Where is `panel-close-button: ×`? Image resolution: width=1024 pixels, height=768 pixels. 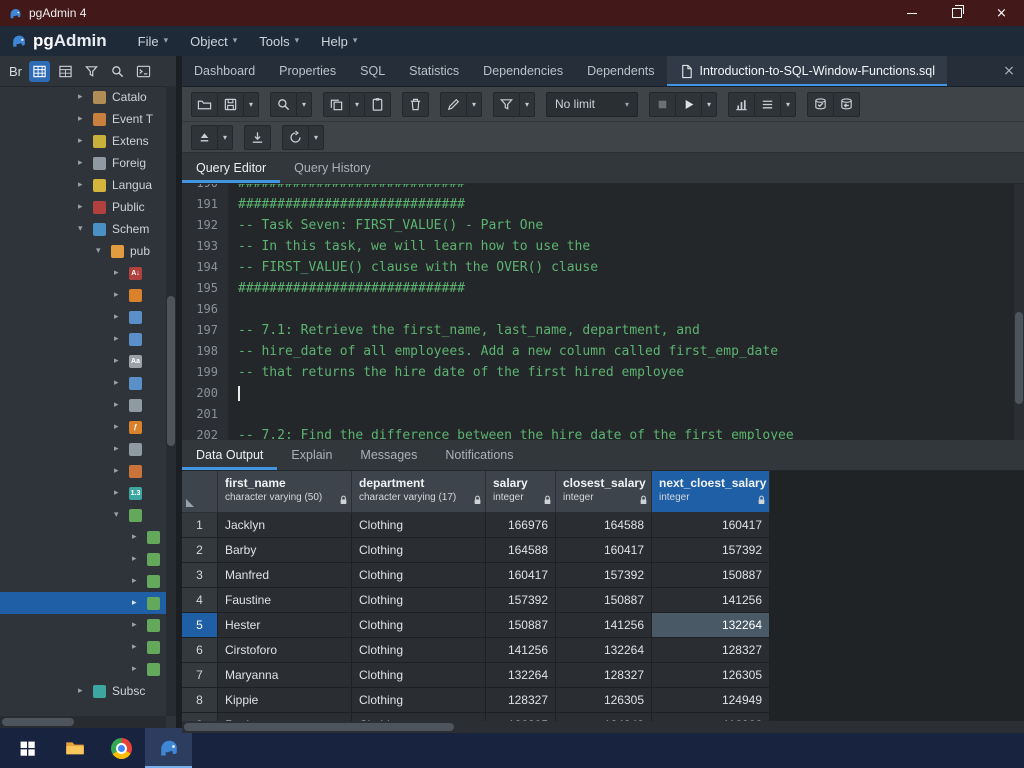
panel-close-button: × is located at coordinates (1009, 71).